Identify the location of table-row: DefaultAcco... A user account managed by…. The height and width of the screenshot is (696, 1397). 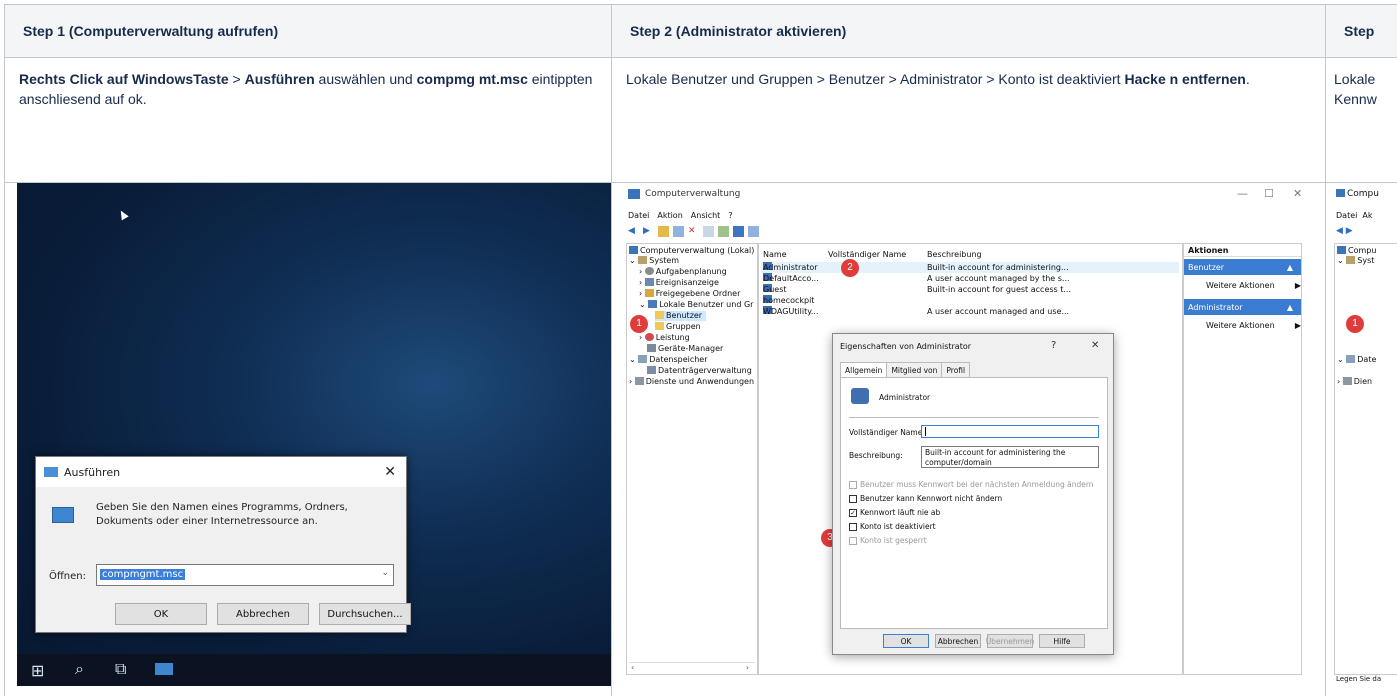
(970, 278).